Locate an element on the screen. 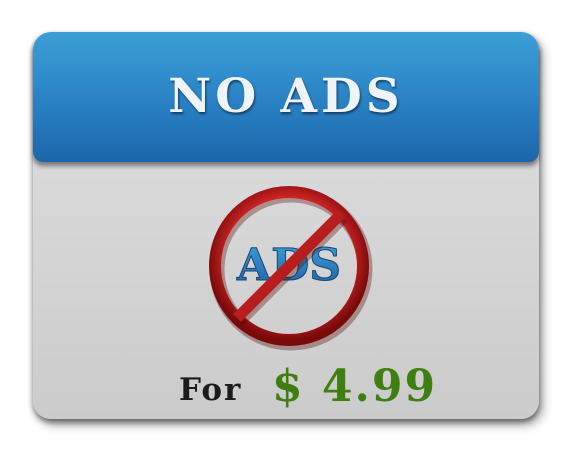 This screenshot has height=450, width=573. no-ads-icon: ADS is located at coordinates (291, 268).